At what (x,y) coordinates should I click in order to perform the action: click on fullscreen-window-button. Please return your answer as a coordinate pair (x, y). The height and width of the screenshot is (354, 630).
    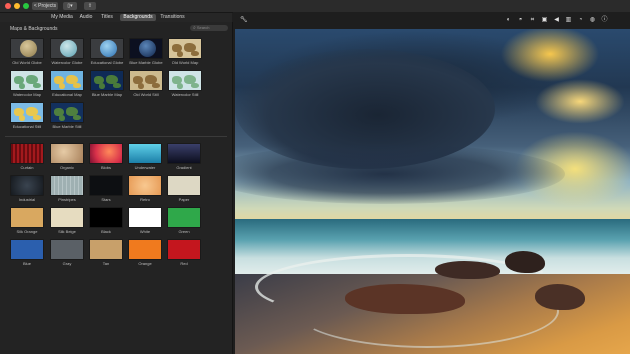
    Looking at the image, I should click on (26, 6).